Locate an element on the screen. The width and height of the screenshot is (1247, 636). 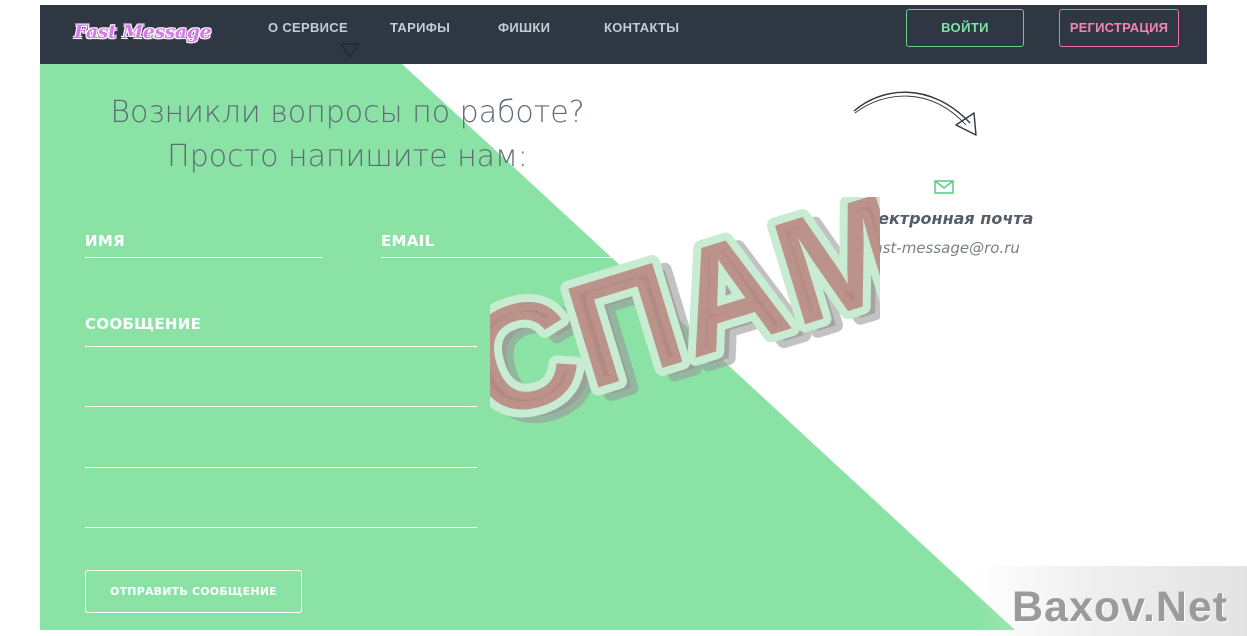
active-nav-caret-icon is located at coordinates (350, 51).